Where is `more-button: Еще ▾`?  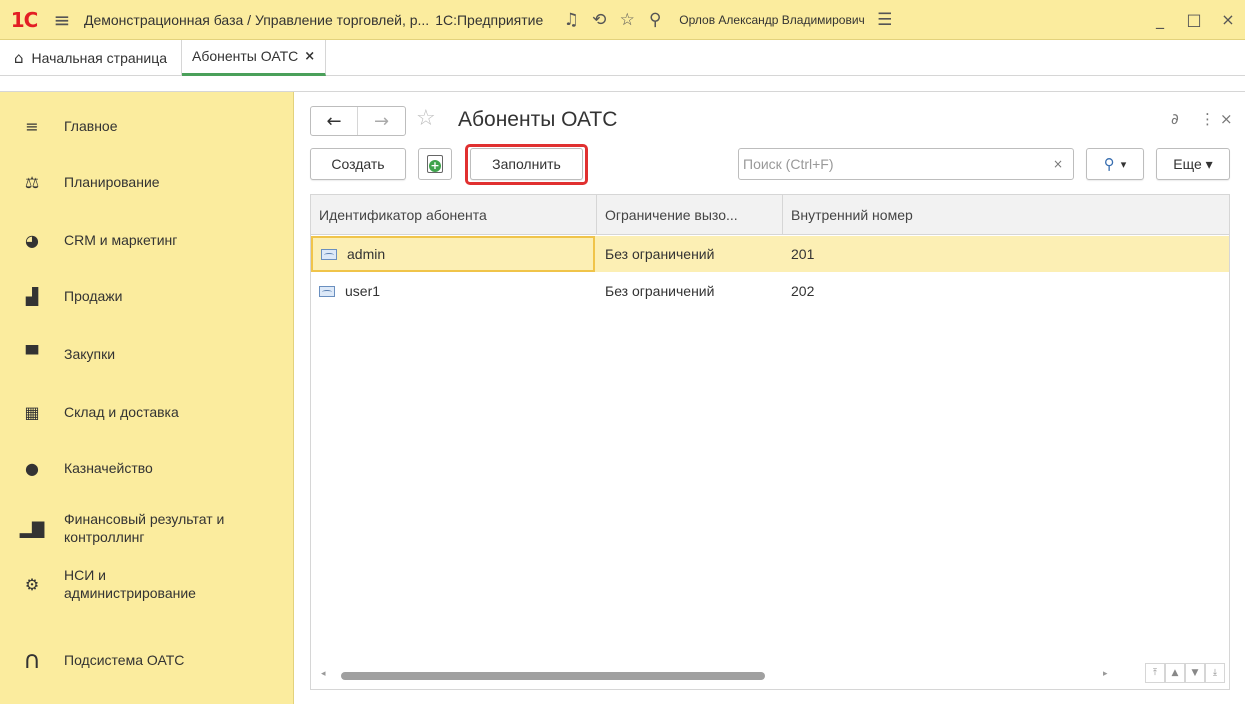
more-button: Еще ▾ is located at coordinates (1193, 164).